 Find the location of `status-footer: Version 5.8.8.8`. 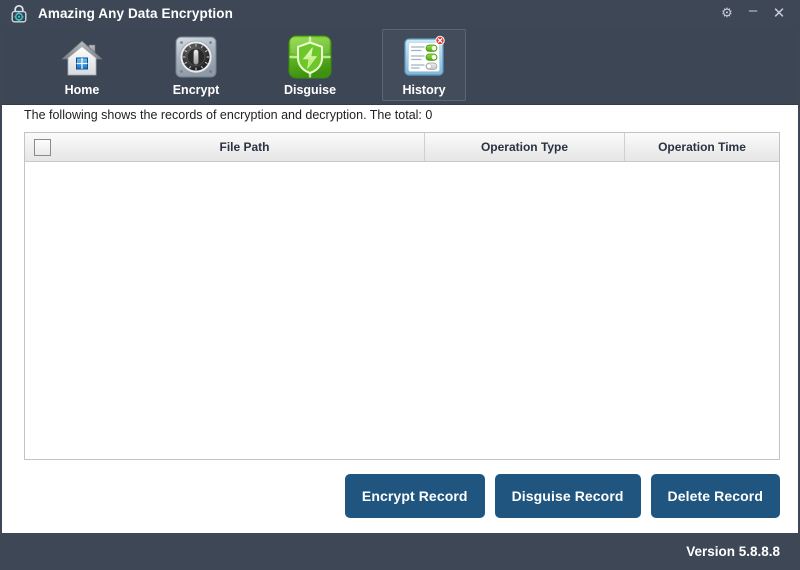

status-footer: Version 5.8.8.8 is located at coordinates (400, 551).